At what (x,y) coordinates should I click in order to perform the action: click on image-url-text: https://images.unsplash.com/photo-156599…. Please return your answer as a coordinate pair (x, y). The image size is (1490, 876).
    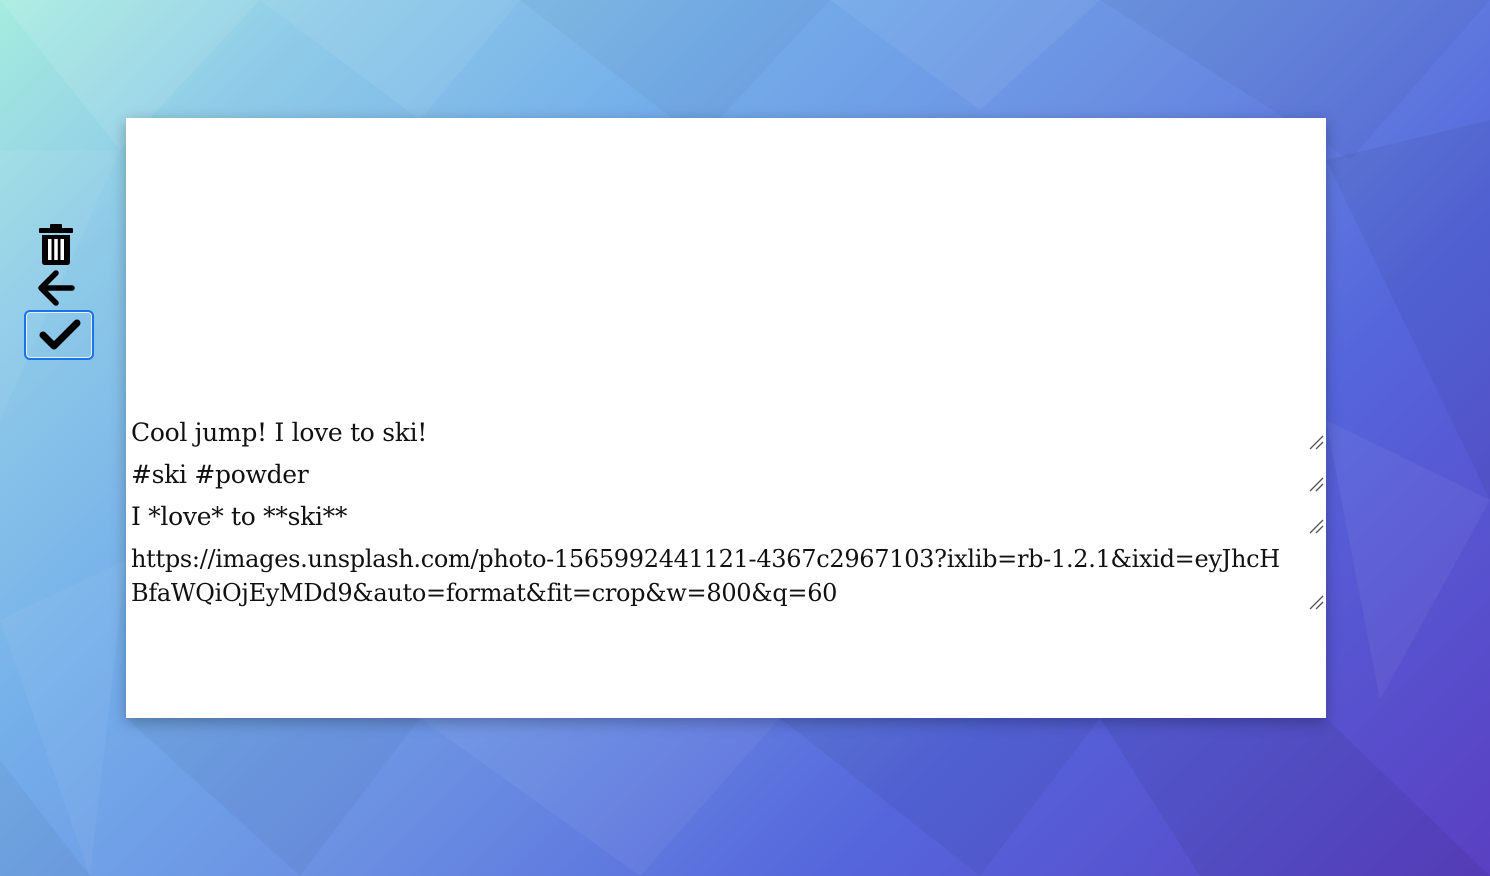
    Looking at the image, I should click on (705, 576).